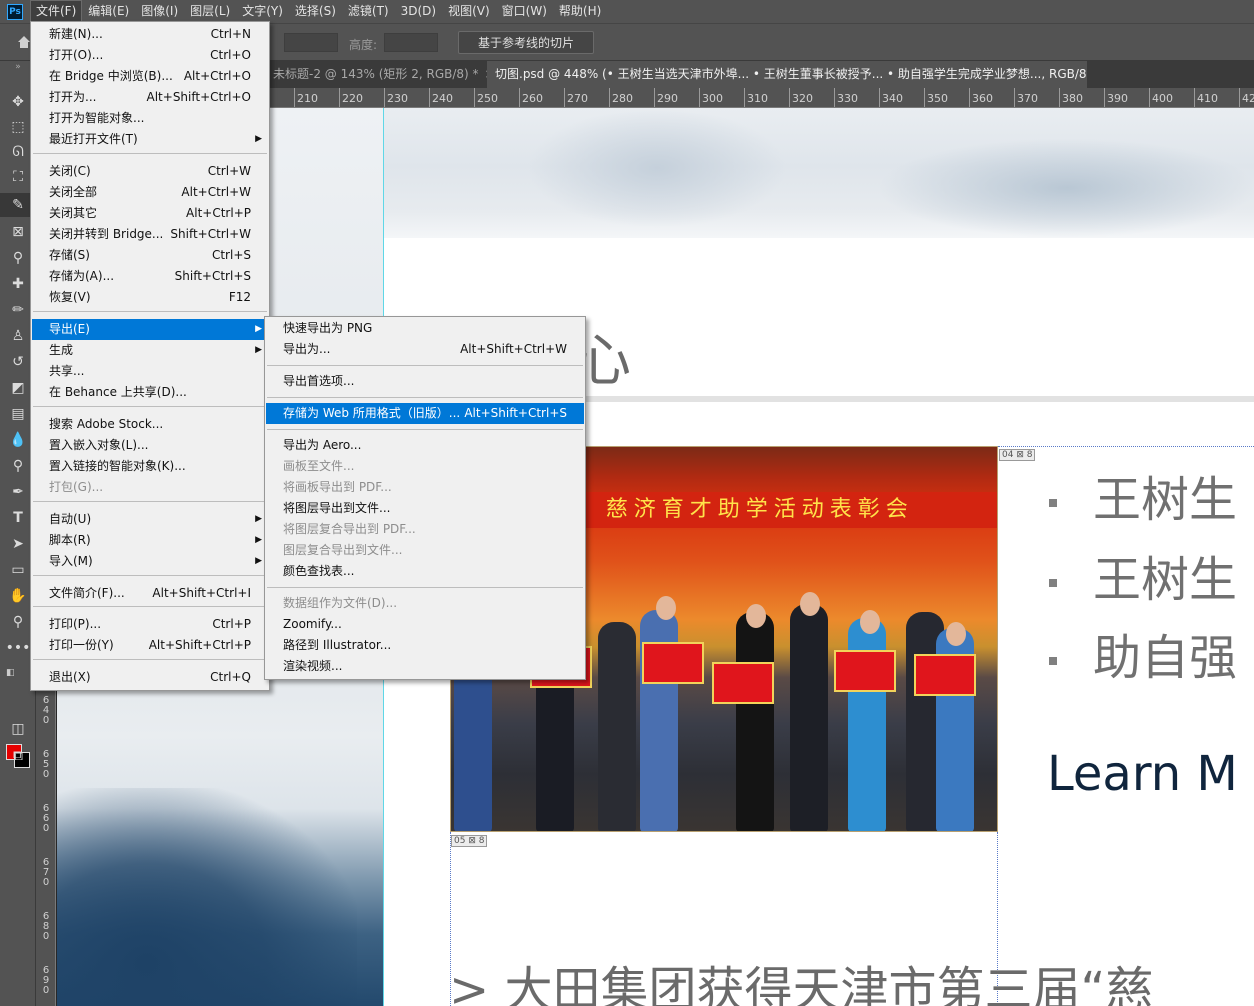  What do you see at coordinates (150, 139) in the screenshot?
I see `file-menu-item: 最近打开文件(T) ▶` at bounding box center [150, 139].